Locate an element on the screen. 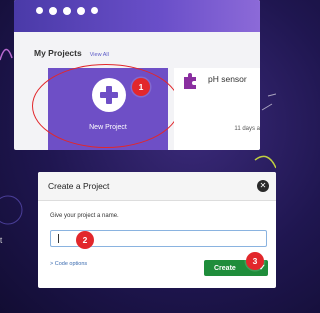 The image size is (320, 313). projects-header: My Projects View All is located at coordinates (71, 53).